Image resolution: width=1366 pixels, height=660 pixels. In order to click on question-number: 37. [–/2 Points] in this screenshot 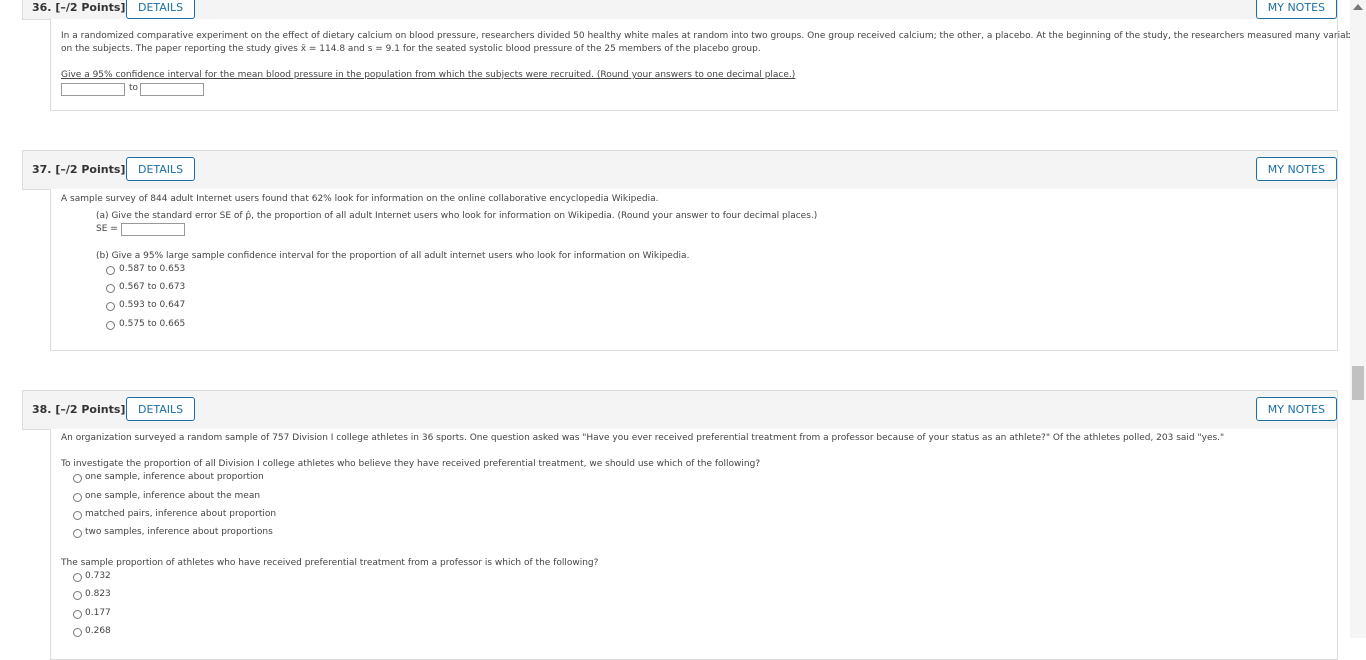, I will do `click(79, 169)`.